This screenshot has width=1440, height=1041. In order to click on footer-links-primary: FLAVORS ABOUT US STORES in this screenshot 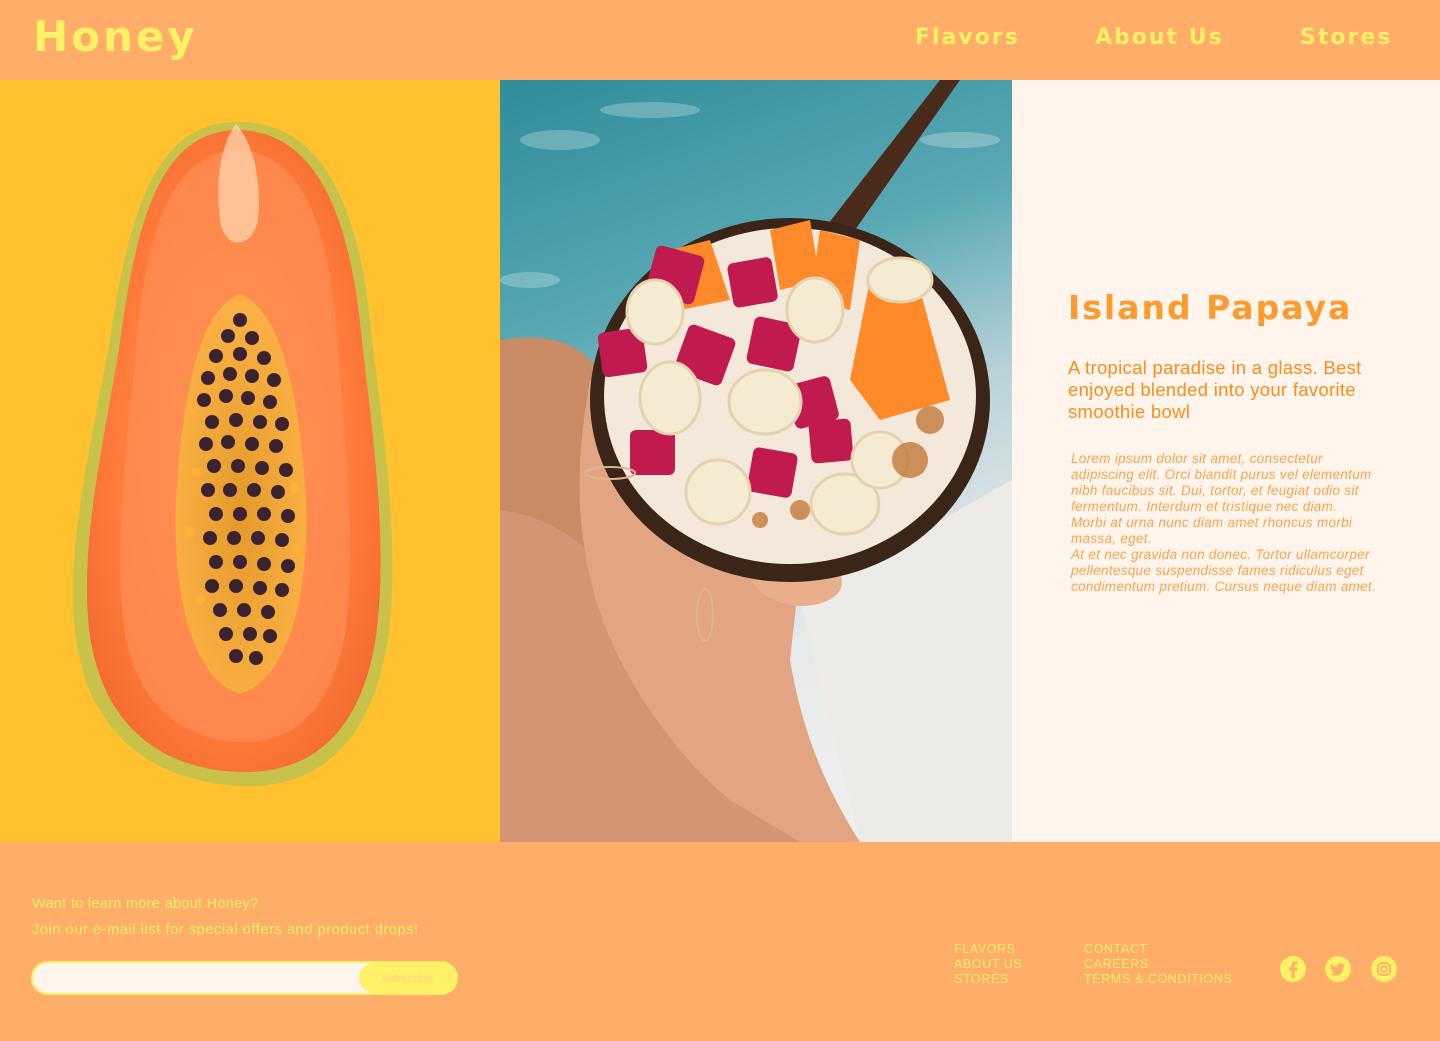, I will do `click(988, 964)`.